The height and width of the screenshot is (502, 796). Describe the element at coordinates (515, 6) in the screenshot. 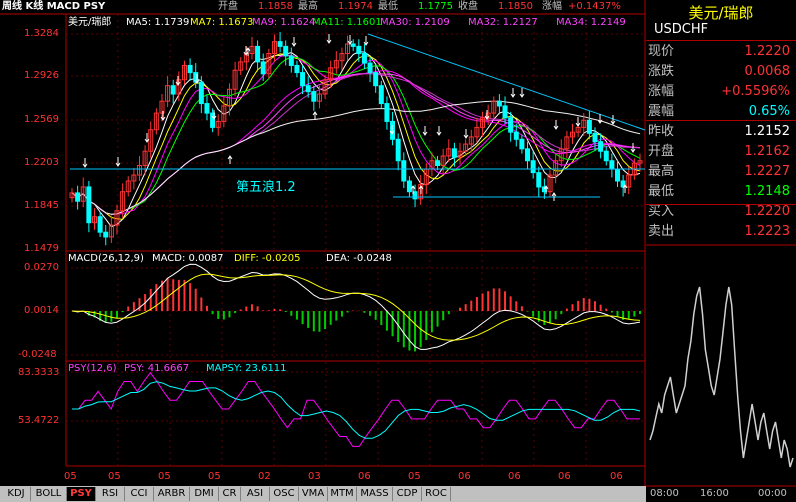

I see `close-value: 1.1850` at that location.